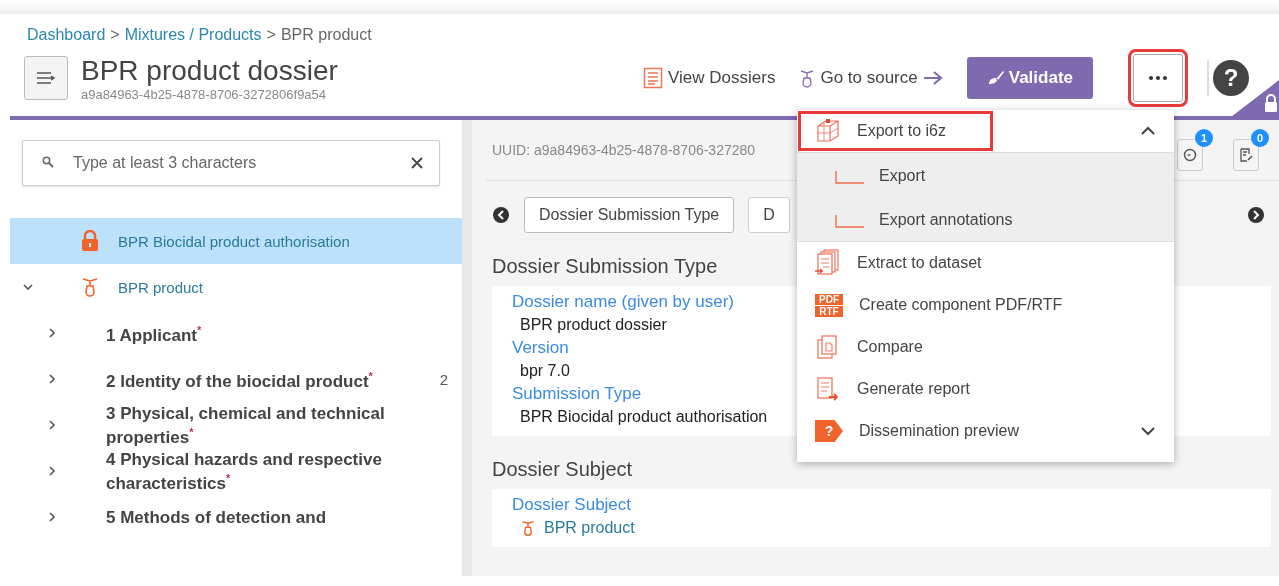  What do you see at coordinates (417, 163) in the screenshot?
I see `clear-icon` at bounding box center [417, 163].